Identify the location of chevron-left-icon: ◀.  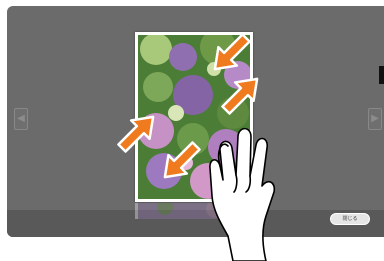
(21, 118).